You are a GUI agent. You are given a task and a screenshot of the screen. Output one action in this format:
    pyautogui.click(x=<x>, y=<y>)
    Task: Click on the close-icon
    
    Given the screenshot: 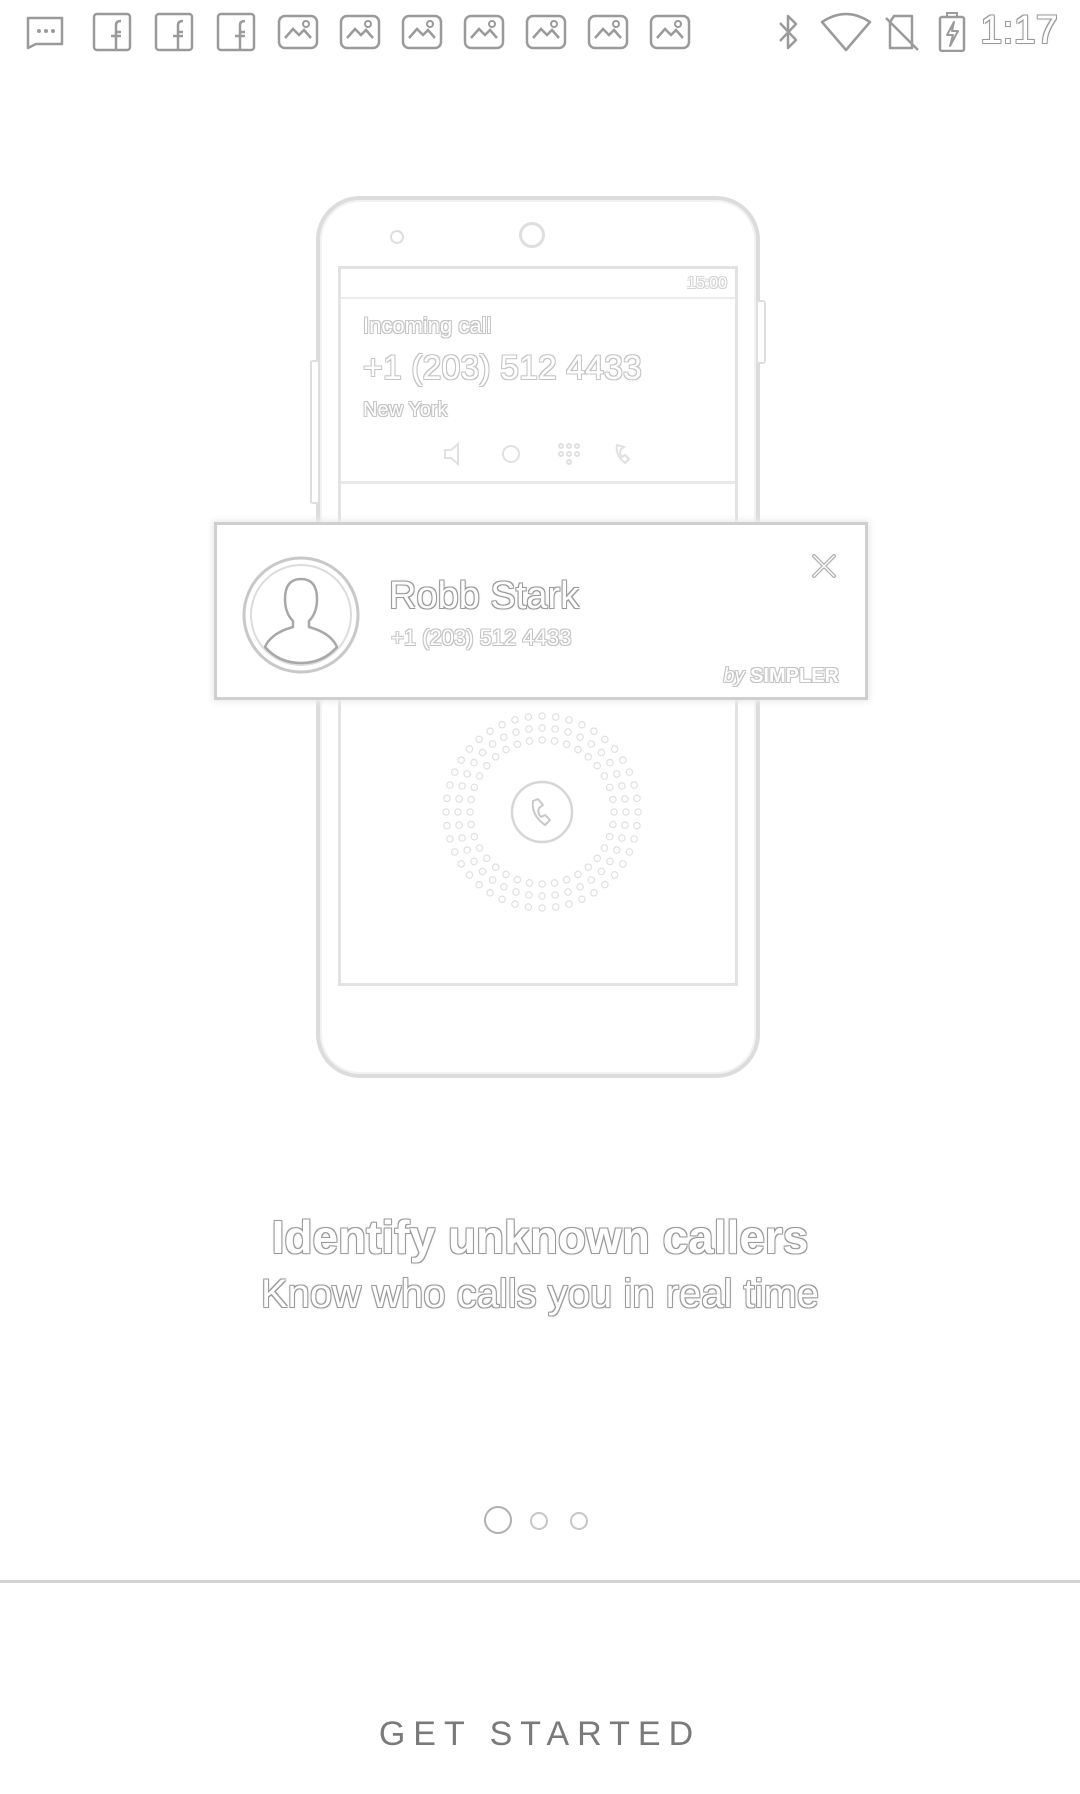 What is the action you would take?
    pyautogui.click(x=824, y=566)
    